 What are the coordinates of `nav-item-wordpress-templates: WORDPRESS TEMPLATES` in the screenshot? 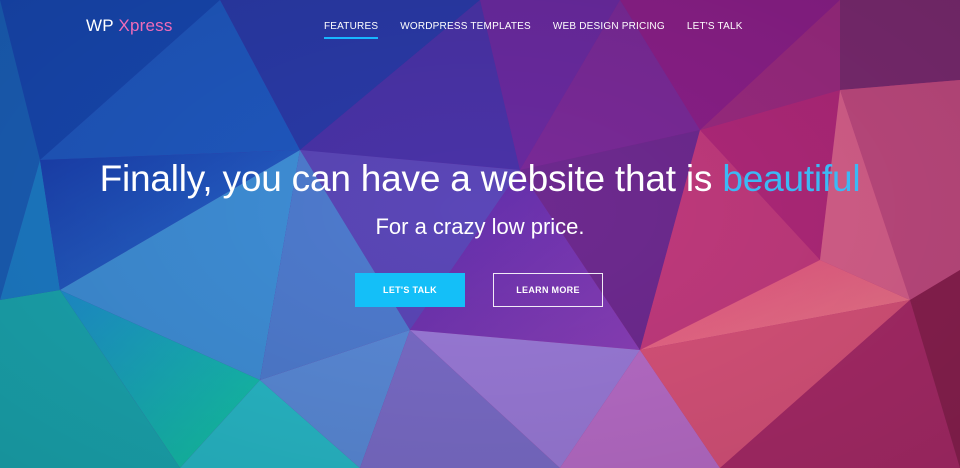 It's located at (465, 30).